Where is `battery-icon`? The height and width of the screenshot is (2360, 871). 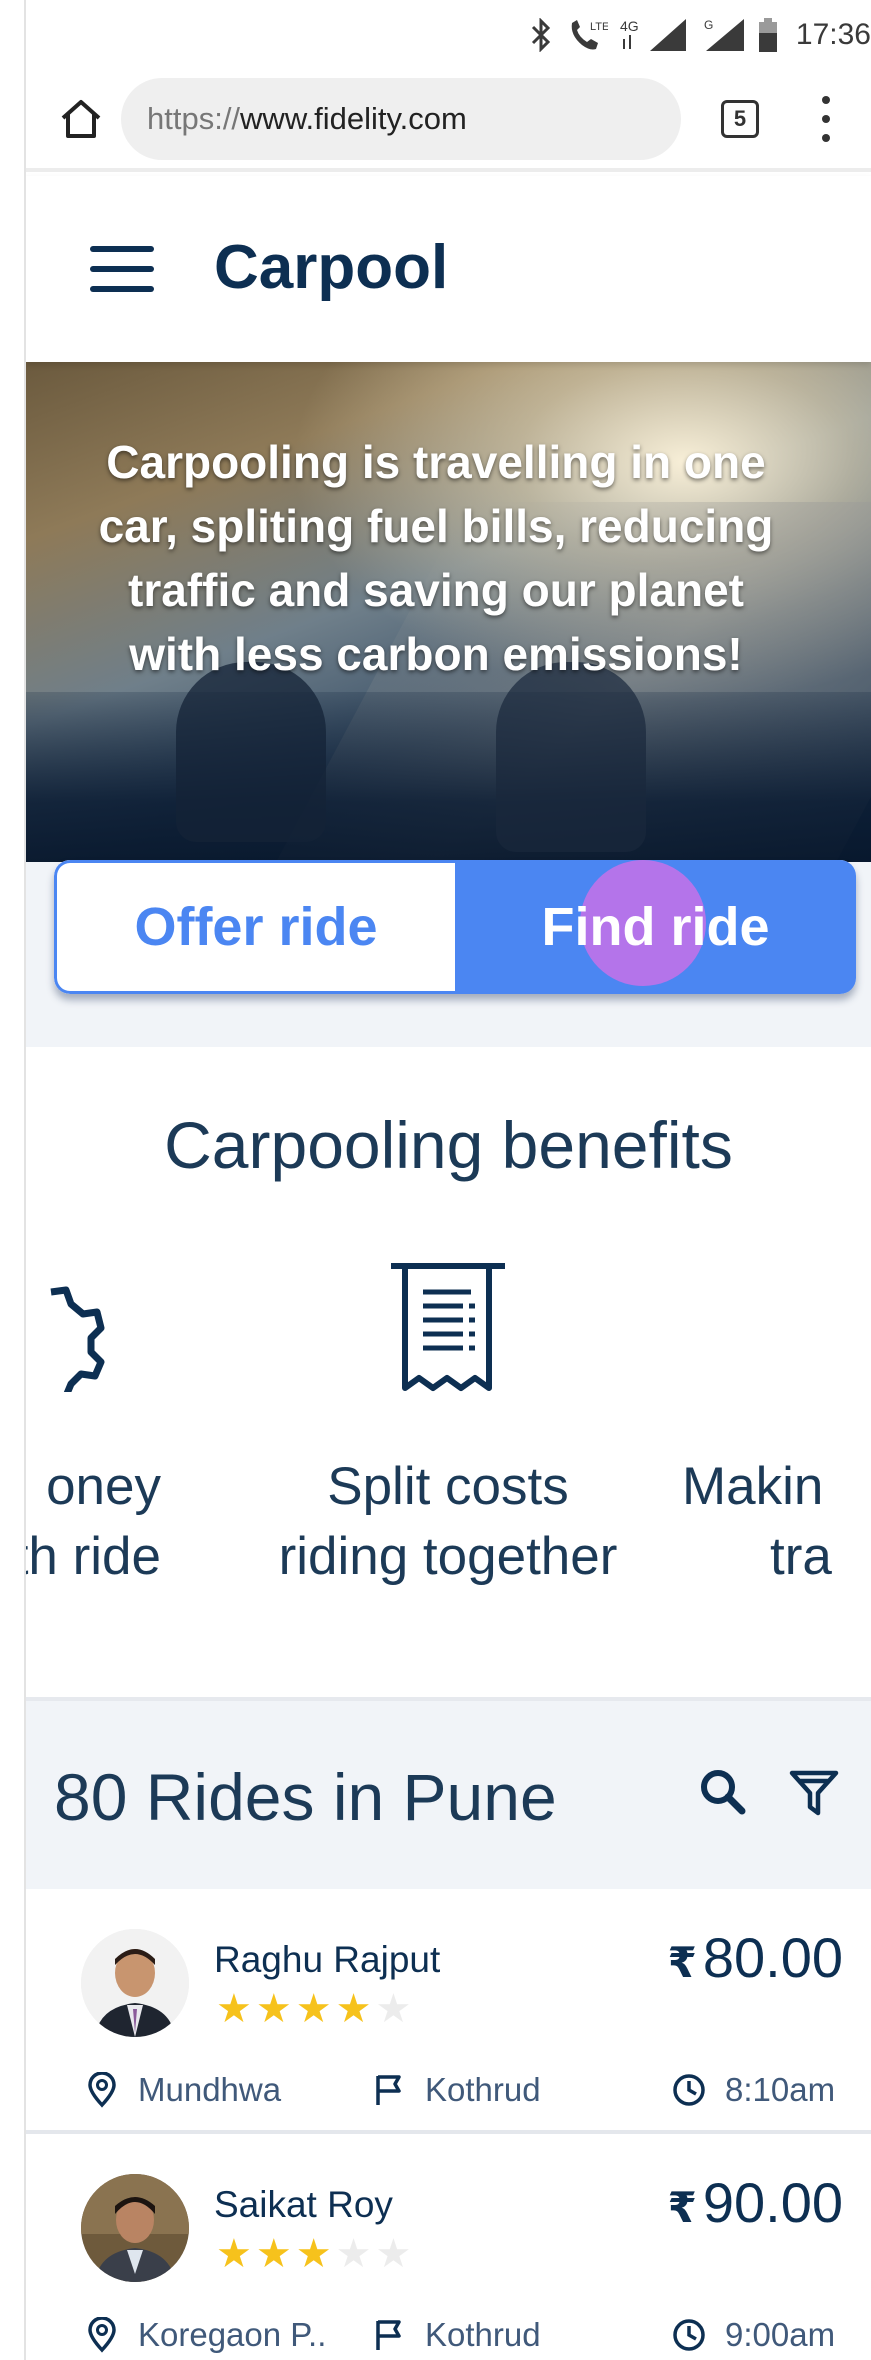 battery-icon is located at coordinates (767, 35).